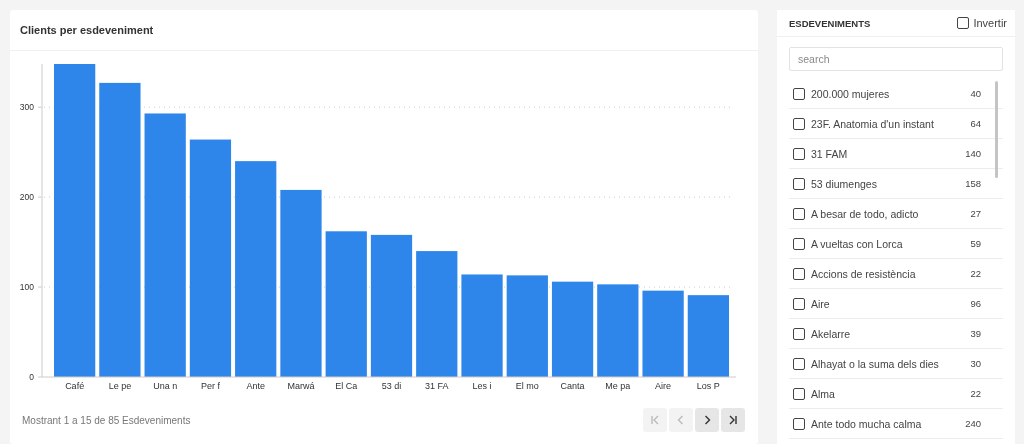 The image size is (1024, 444). What do you see at coordinates (663, 386) in the screenshot?
I see `axis-tick-label: Aire` at bounding box center [663, 386].